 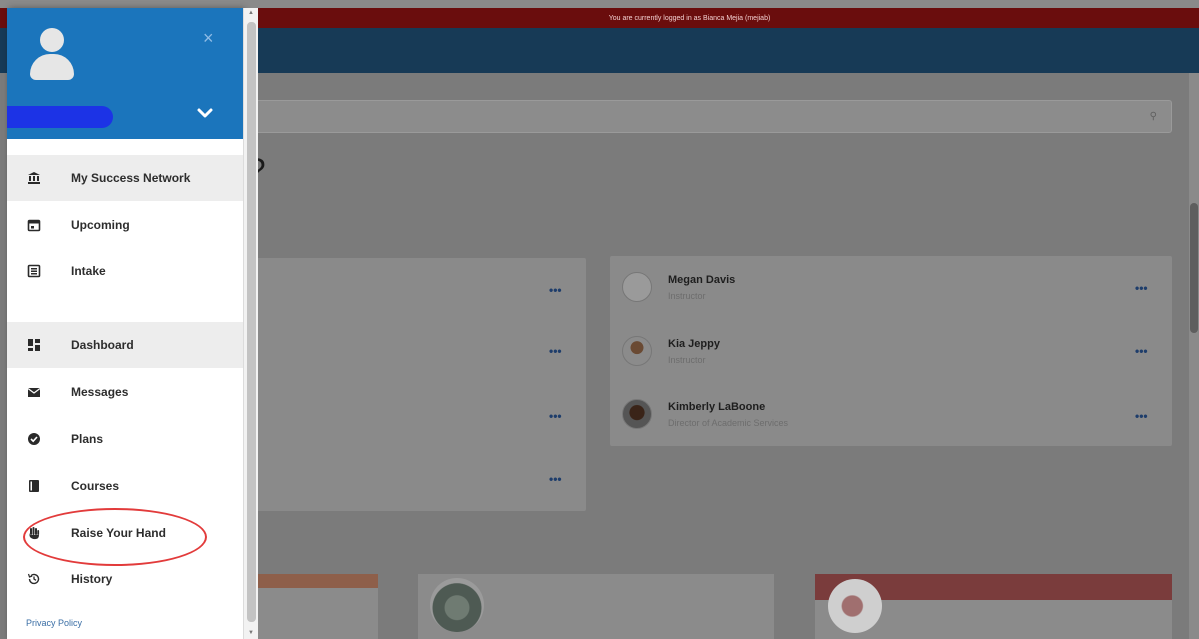 I want to click on menu-item-label: Messages, so click(x=100, y=392).